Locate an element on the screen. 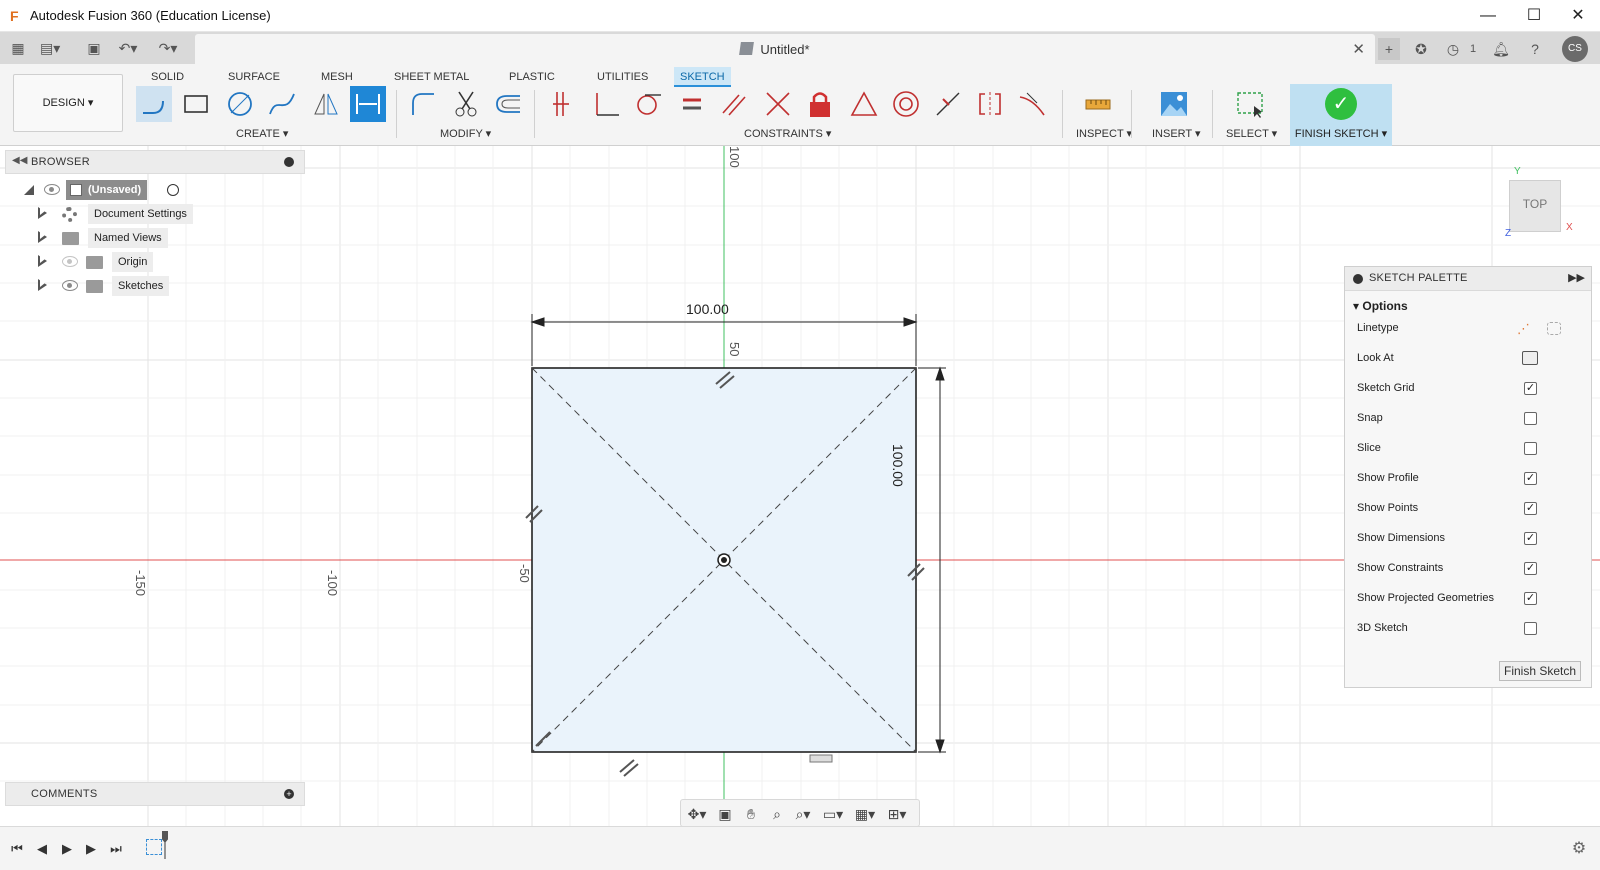 The width and height of the screenshot is (1600, 870). fix-lock-icon is located at coordinates (820, 104).